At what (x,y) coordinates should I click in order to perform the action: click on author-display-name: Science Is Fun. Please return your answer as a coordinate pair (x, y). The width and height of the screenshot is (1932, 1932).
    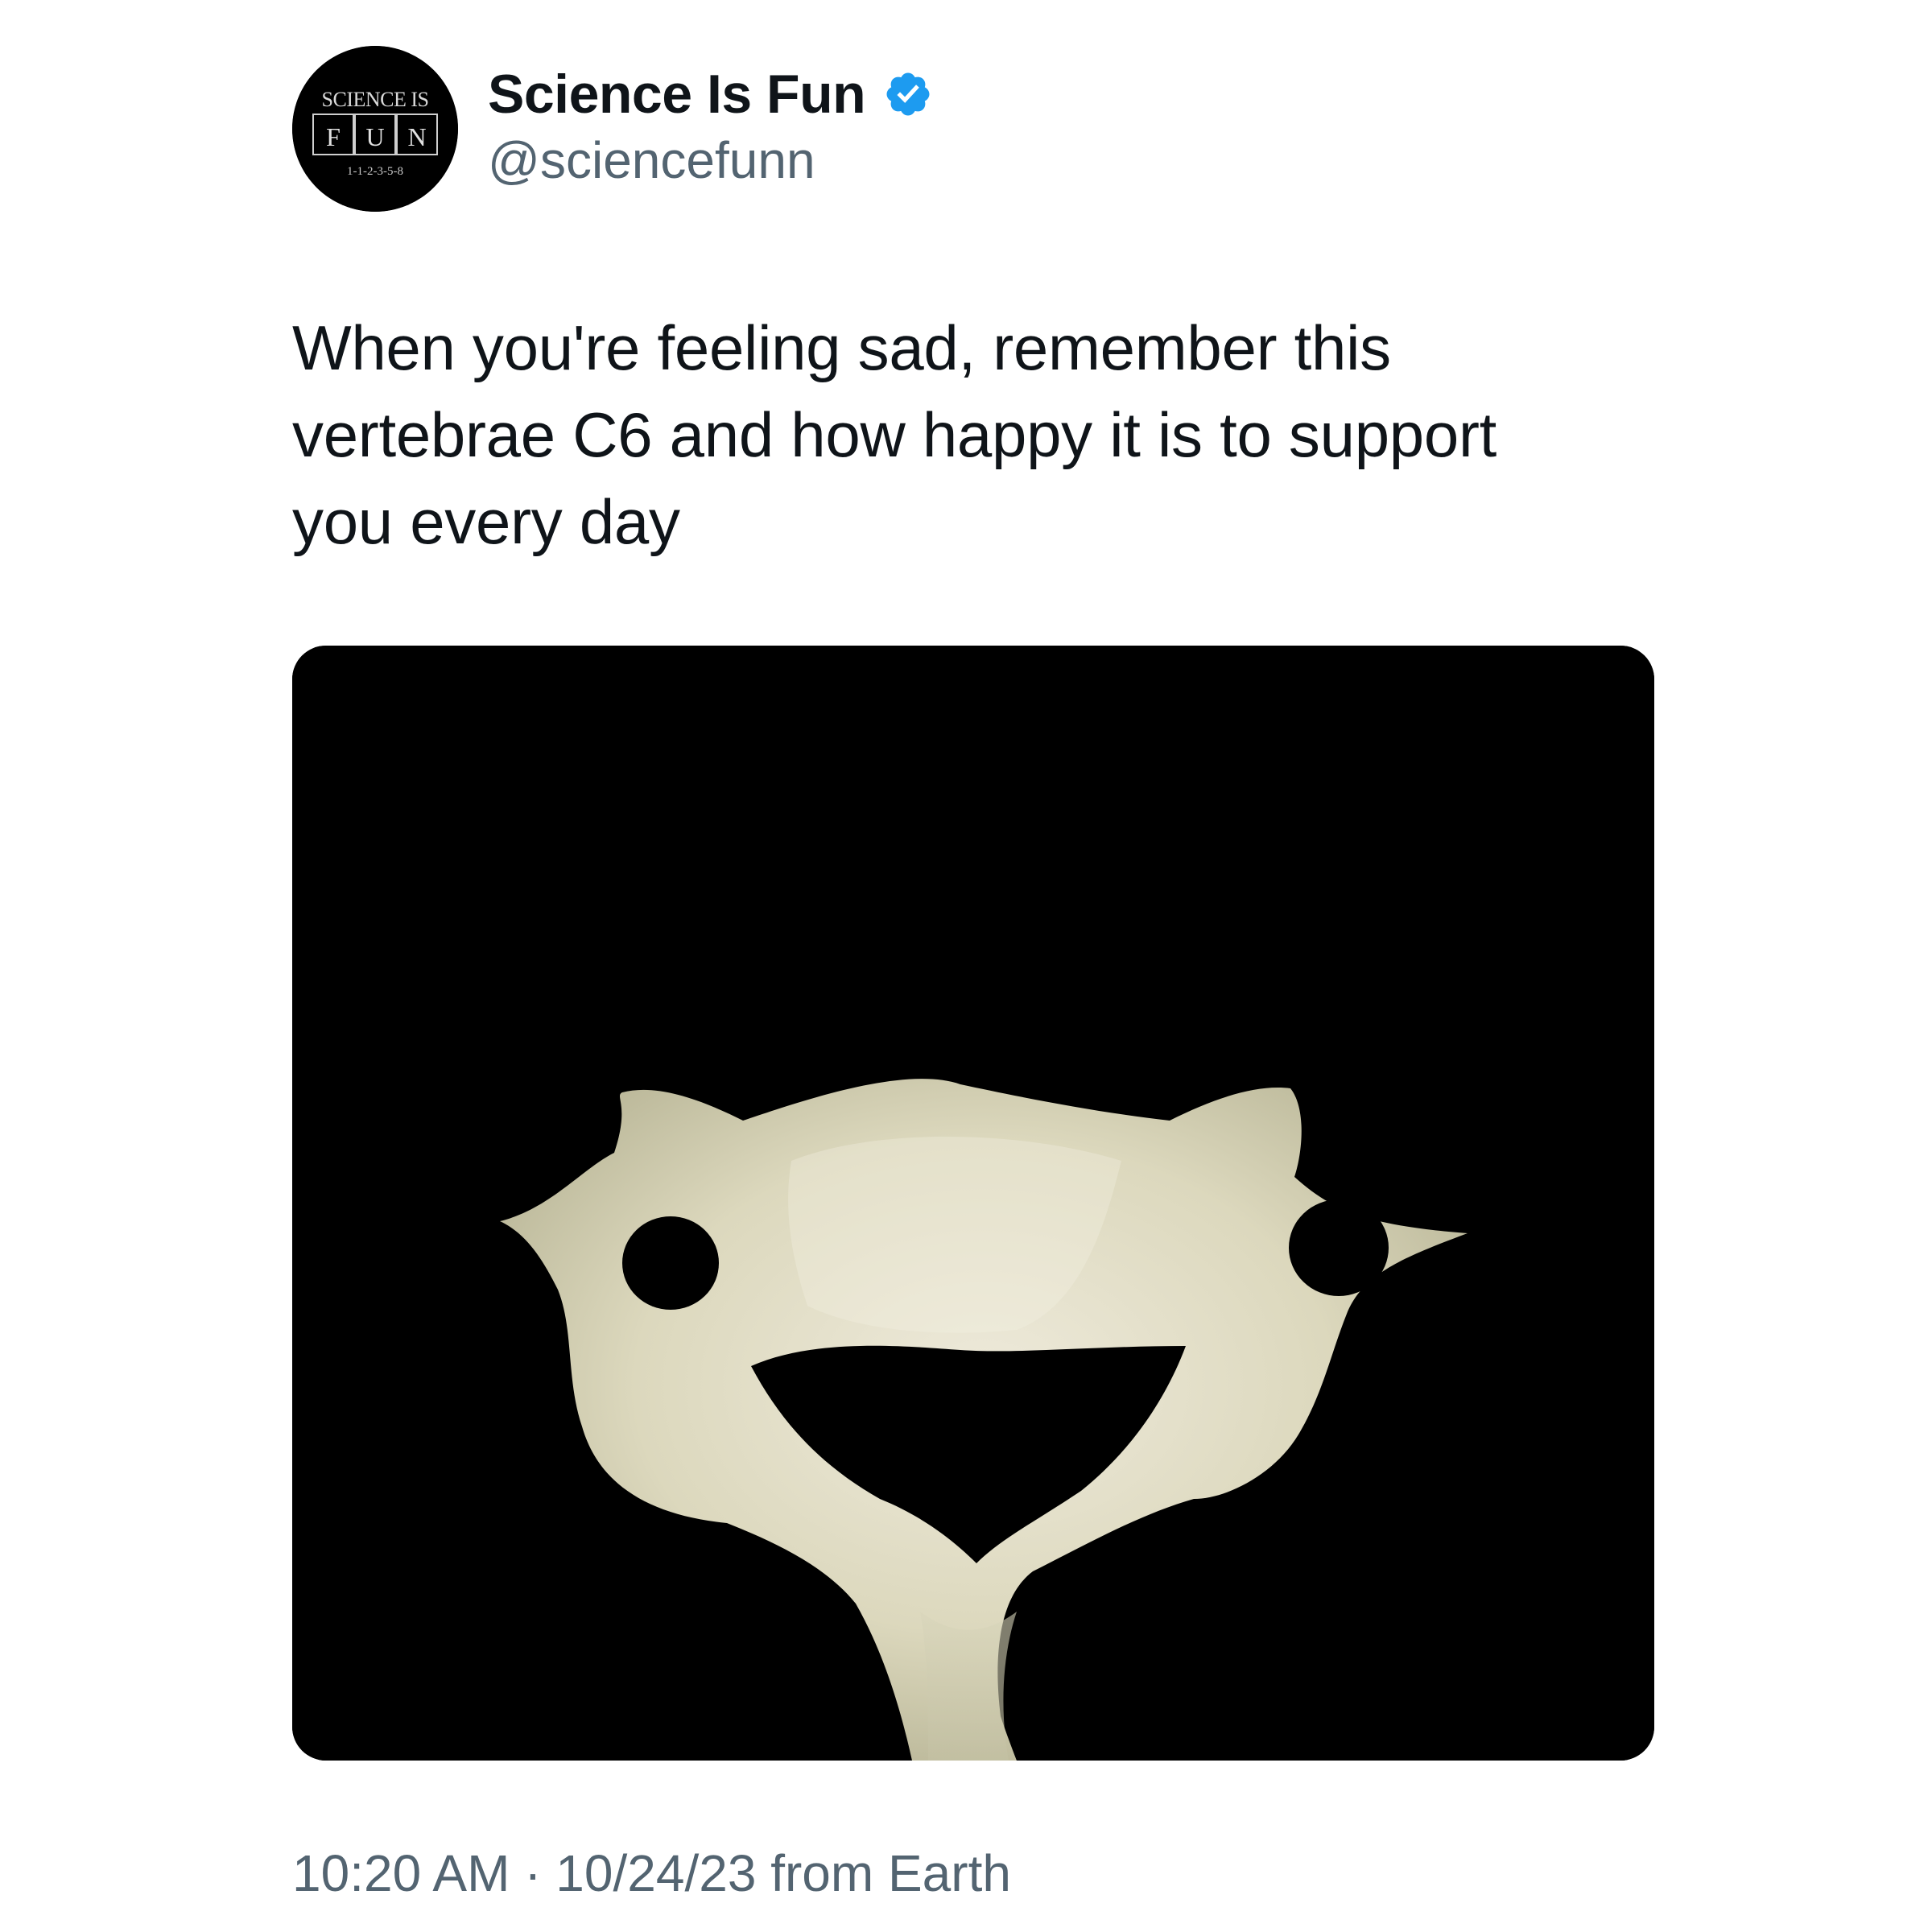
    Looking at the image, I should click on (677, 94).